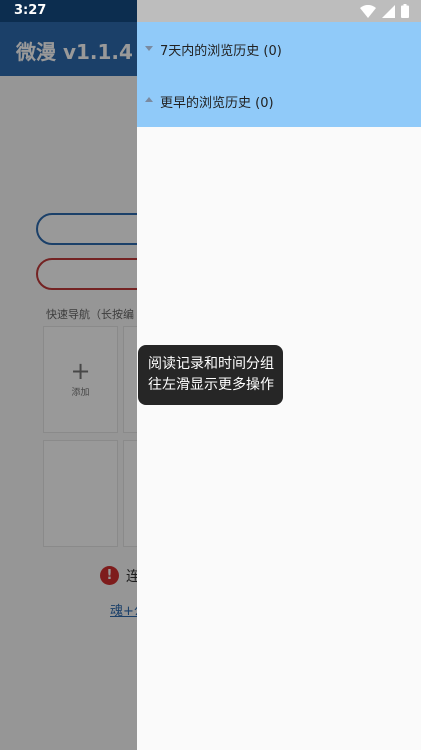  I want to click on battery-icon, so click(405, 11).